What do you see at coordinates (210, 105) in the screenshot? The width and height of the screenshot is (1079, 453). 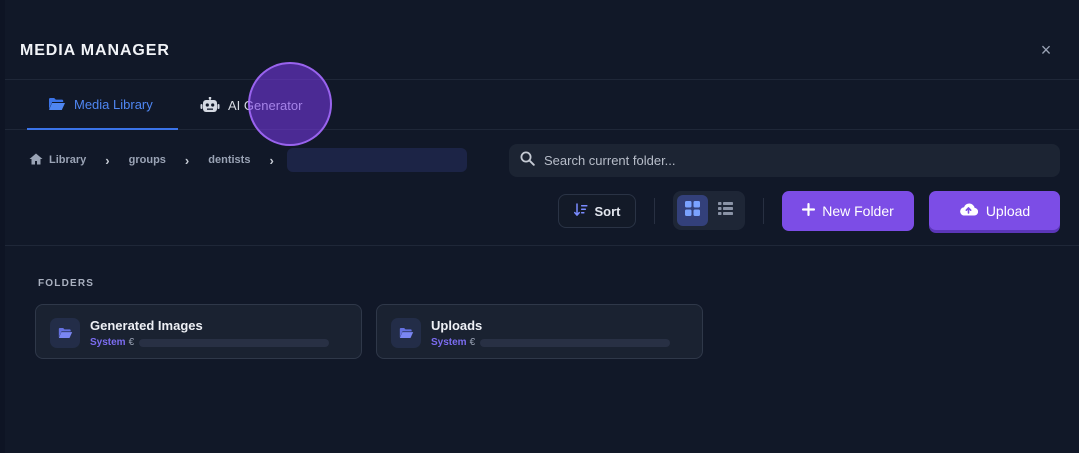 I see `robot-icon` at bounding box center [210, 105].